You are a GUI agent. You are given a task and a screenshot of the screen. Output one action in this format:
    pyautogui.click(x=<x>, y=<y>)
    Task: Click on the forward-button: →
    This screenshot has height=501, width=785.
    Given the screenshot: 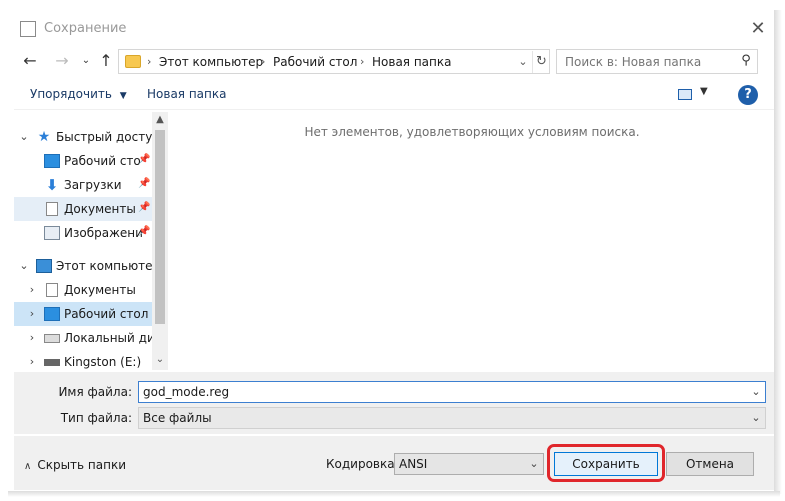 What is the action you would take?
    pyautogui.click(x=62, y=61)
    